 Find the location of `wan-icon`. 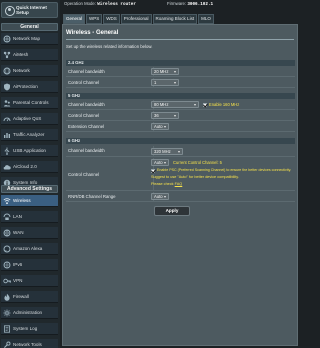

wan-icon is located at coordinates (7, 233).